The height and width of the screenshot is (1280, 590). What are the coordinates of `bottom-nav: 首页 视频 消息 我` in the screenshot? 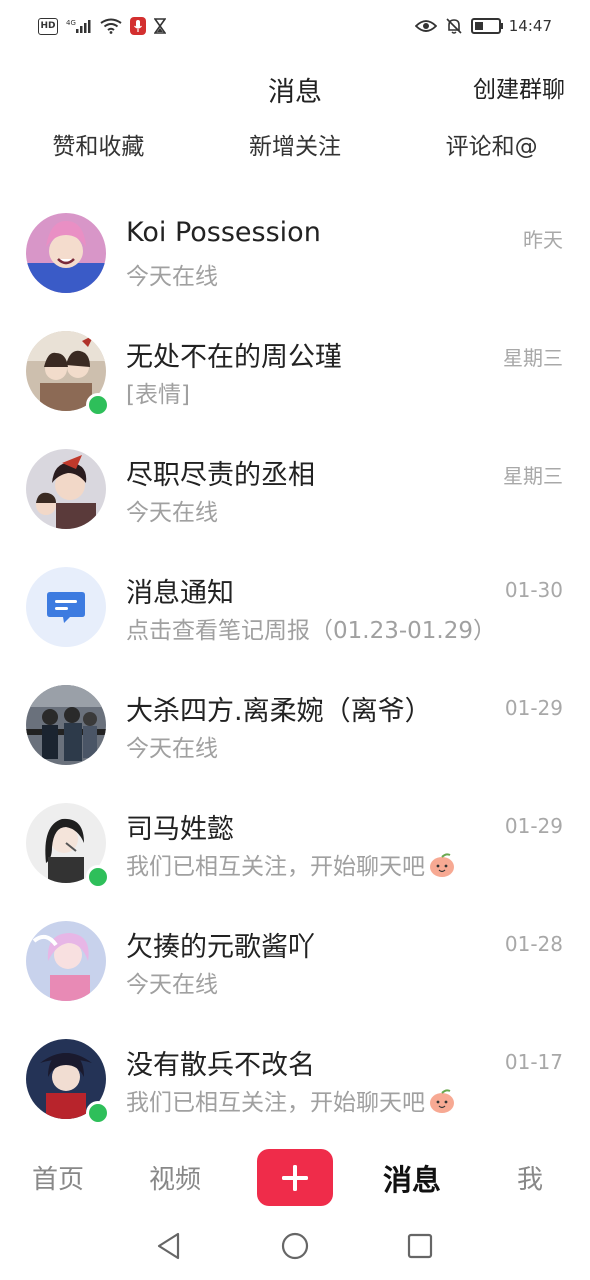 It's located at (295, 1177).